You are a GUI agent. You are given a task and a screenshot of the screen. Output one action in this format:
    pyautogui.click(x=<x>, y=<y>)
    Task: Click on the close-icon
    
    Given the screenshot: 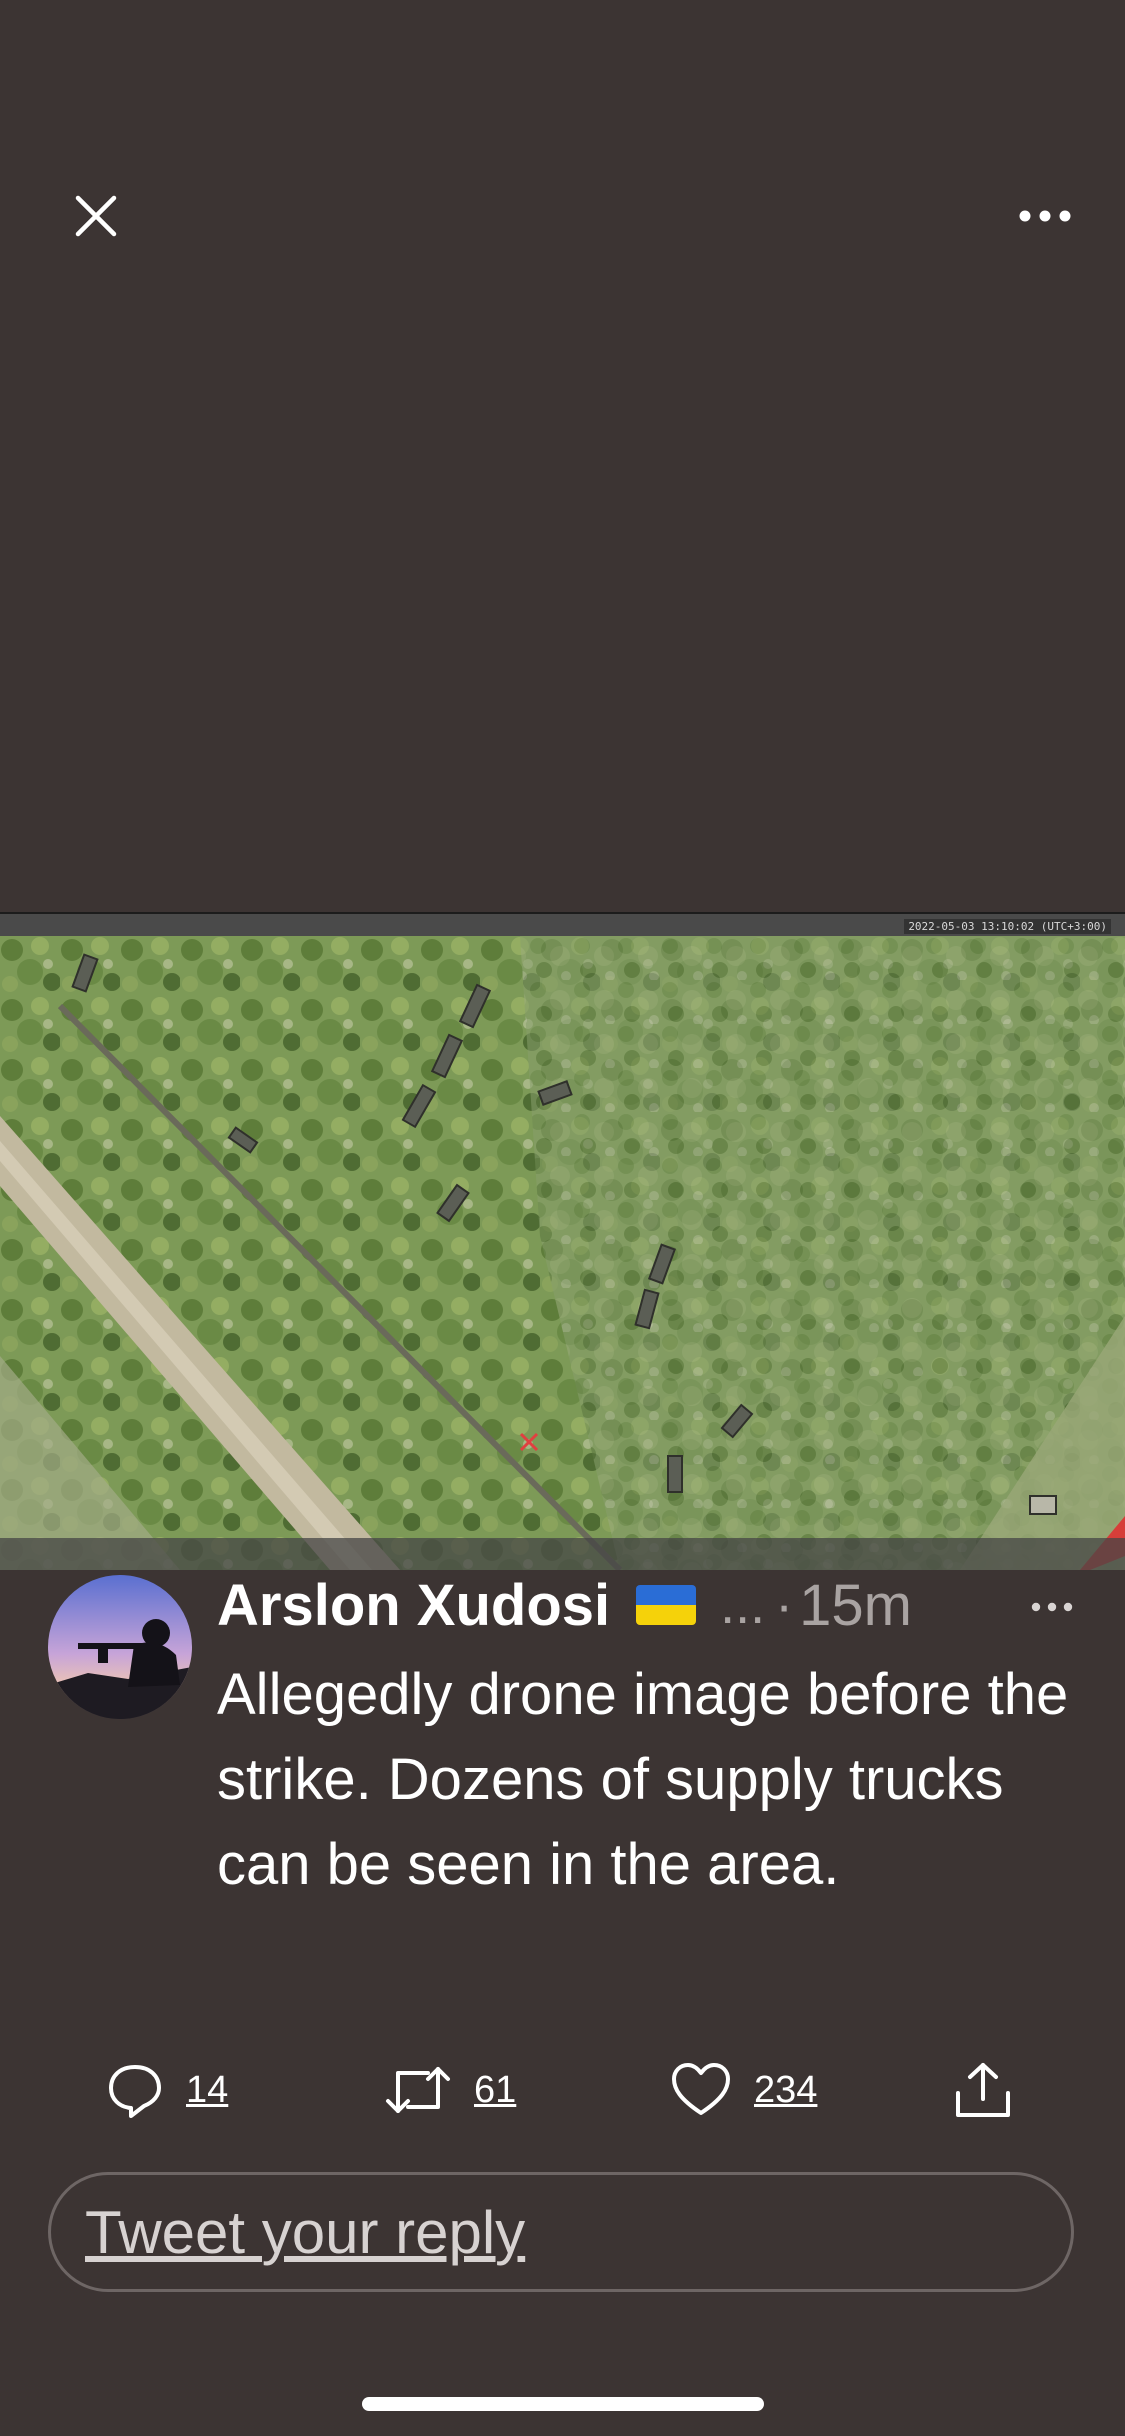 What is the action you would take?
    pyautogui.click(x=96, y=216)
    